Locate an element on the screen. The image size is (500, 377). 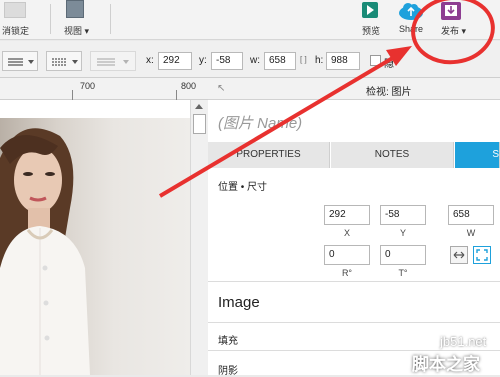
watermark-url: jb51.net is located at coordinates (463, 341).